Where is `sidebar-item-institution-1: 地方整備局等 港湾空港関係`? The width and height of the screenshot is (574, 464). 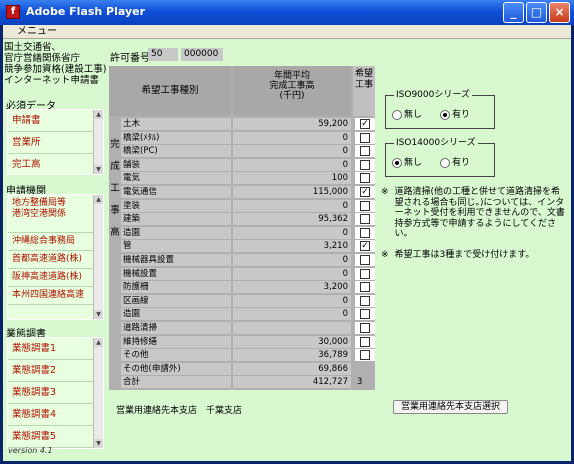
sidebar-item-institution-1: 地方整備局等 港湾空港関係 is located at coordinates (55, 214).